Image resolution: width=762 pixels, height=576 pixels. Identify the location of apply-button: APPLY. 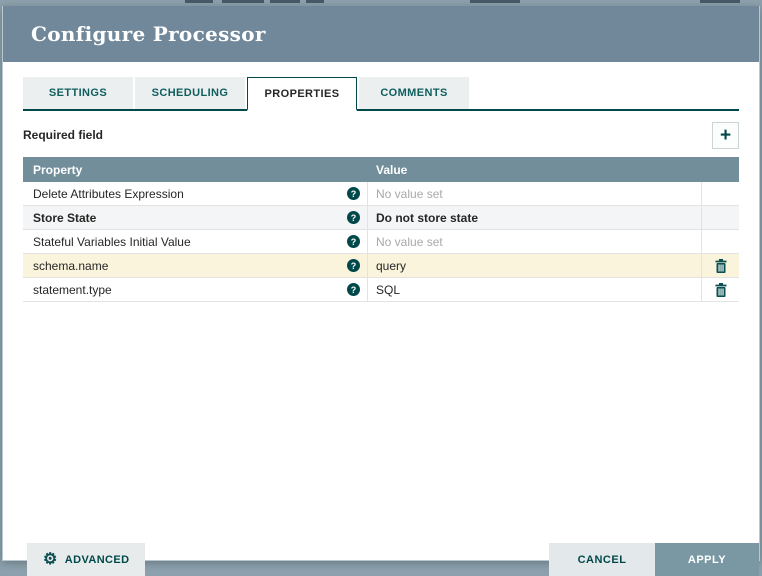
(707, 559).